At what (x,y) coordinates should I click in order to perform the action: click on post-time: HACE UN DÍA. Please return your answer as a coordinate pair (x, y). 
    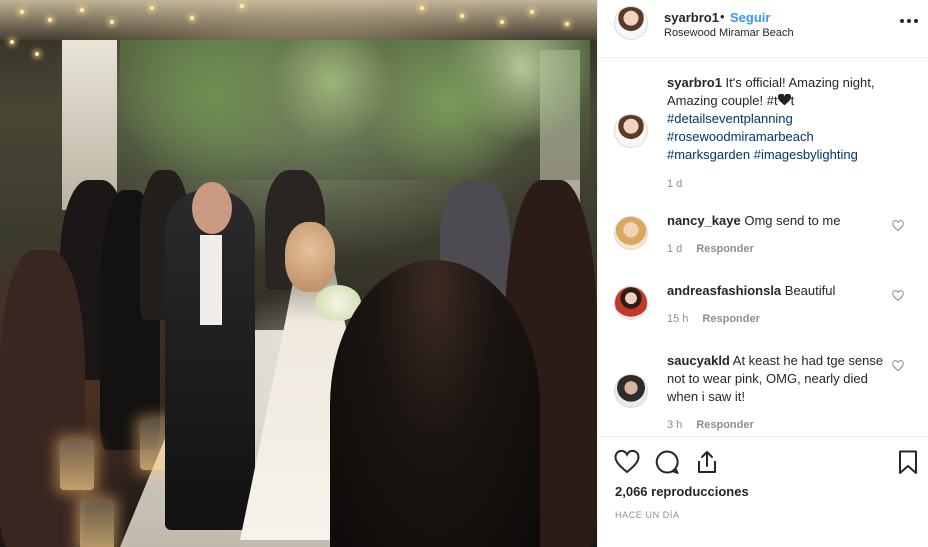
    Looking at the image, I should click on (647, 515).